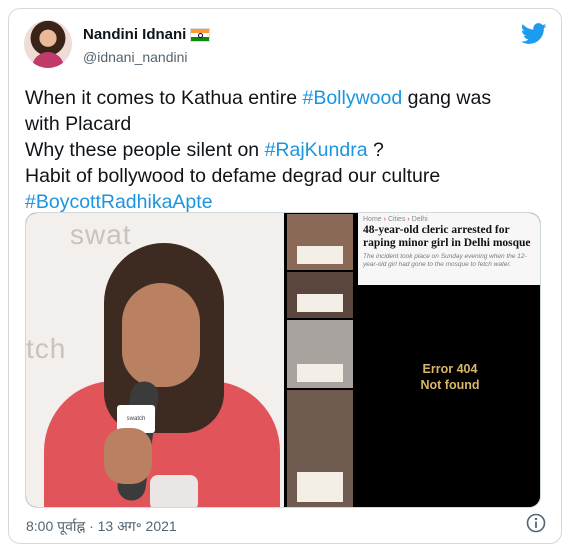 This screenshot has width=582, height=546. I want to click on twitter-bird-icon, so click(534, 34).